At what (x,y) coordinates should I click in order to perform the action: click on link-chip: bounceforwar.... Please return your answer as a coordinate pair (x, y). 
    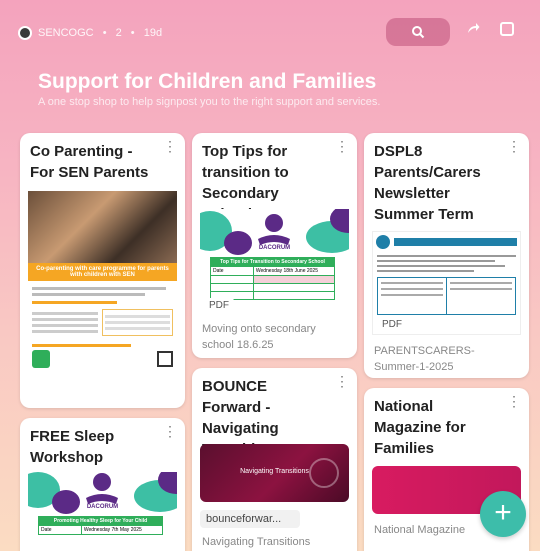
    Looking at the image, I should click on (250, 519).